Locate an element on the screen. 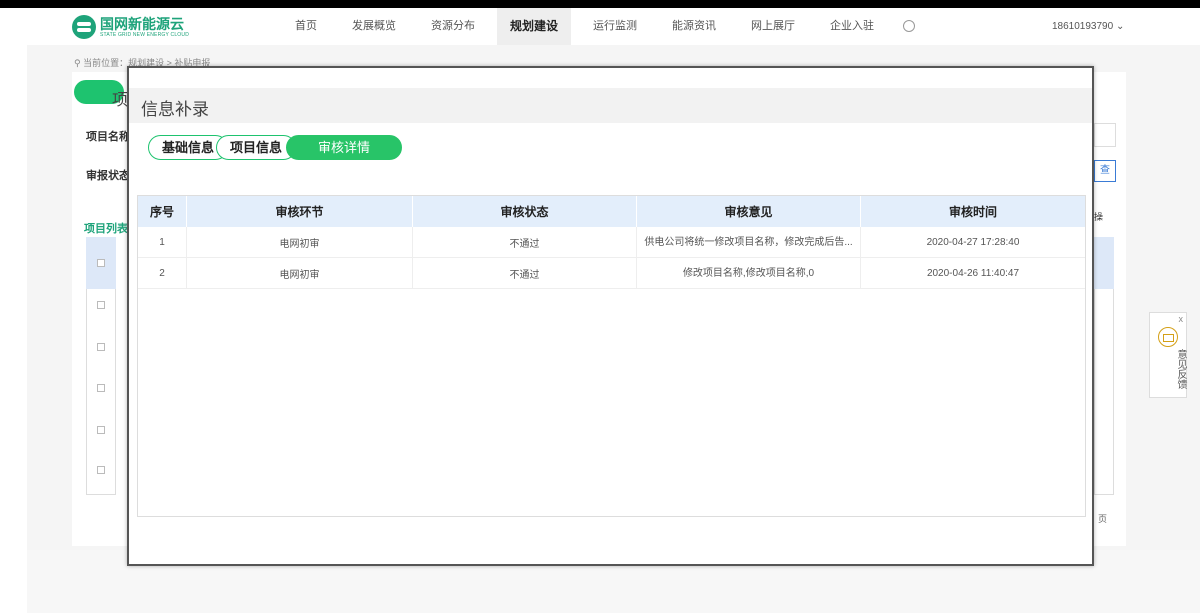 This screenshot has width=1200, height=613. footer-left-margin is located at coordinates (13, 581).